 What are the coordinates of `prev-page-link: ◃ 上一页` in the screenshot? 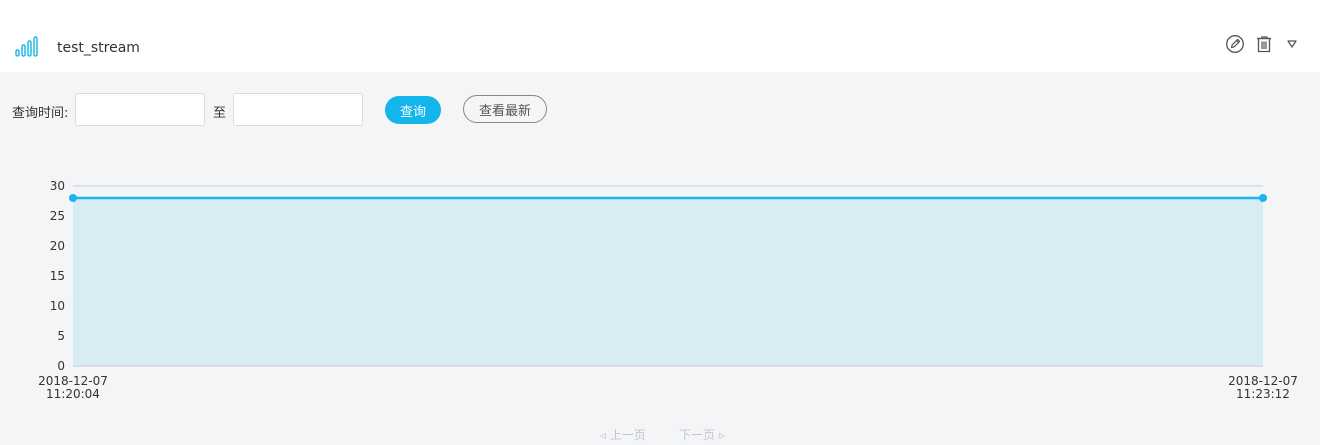 It's located at (623, 434).